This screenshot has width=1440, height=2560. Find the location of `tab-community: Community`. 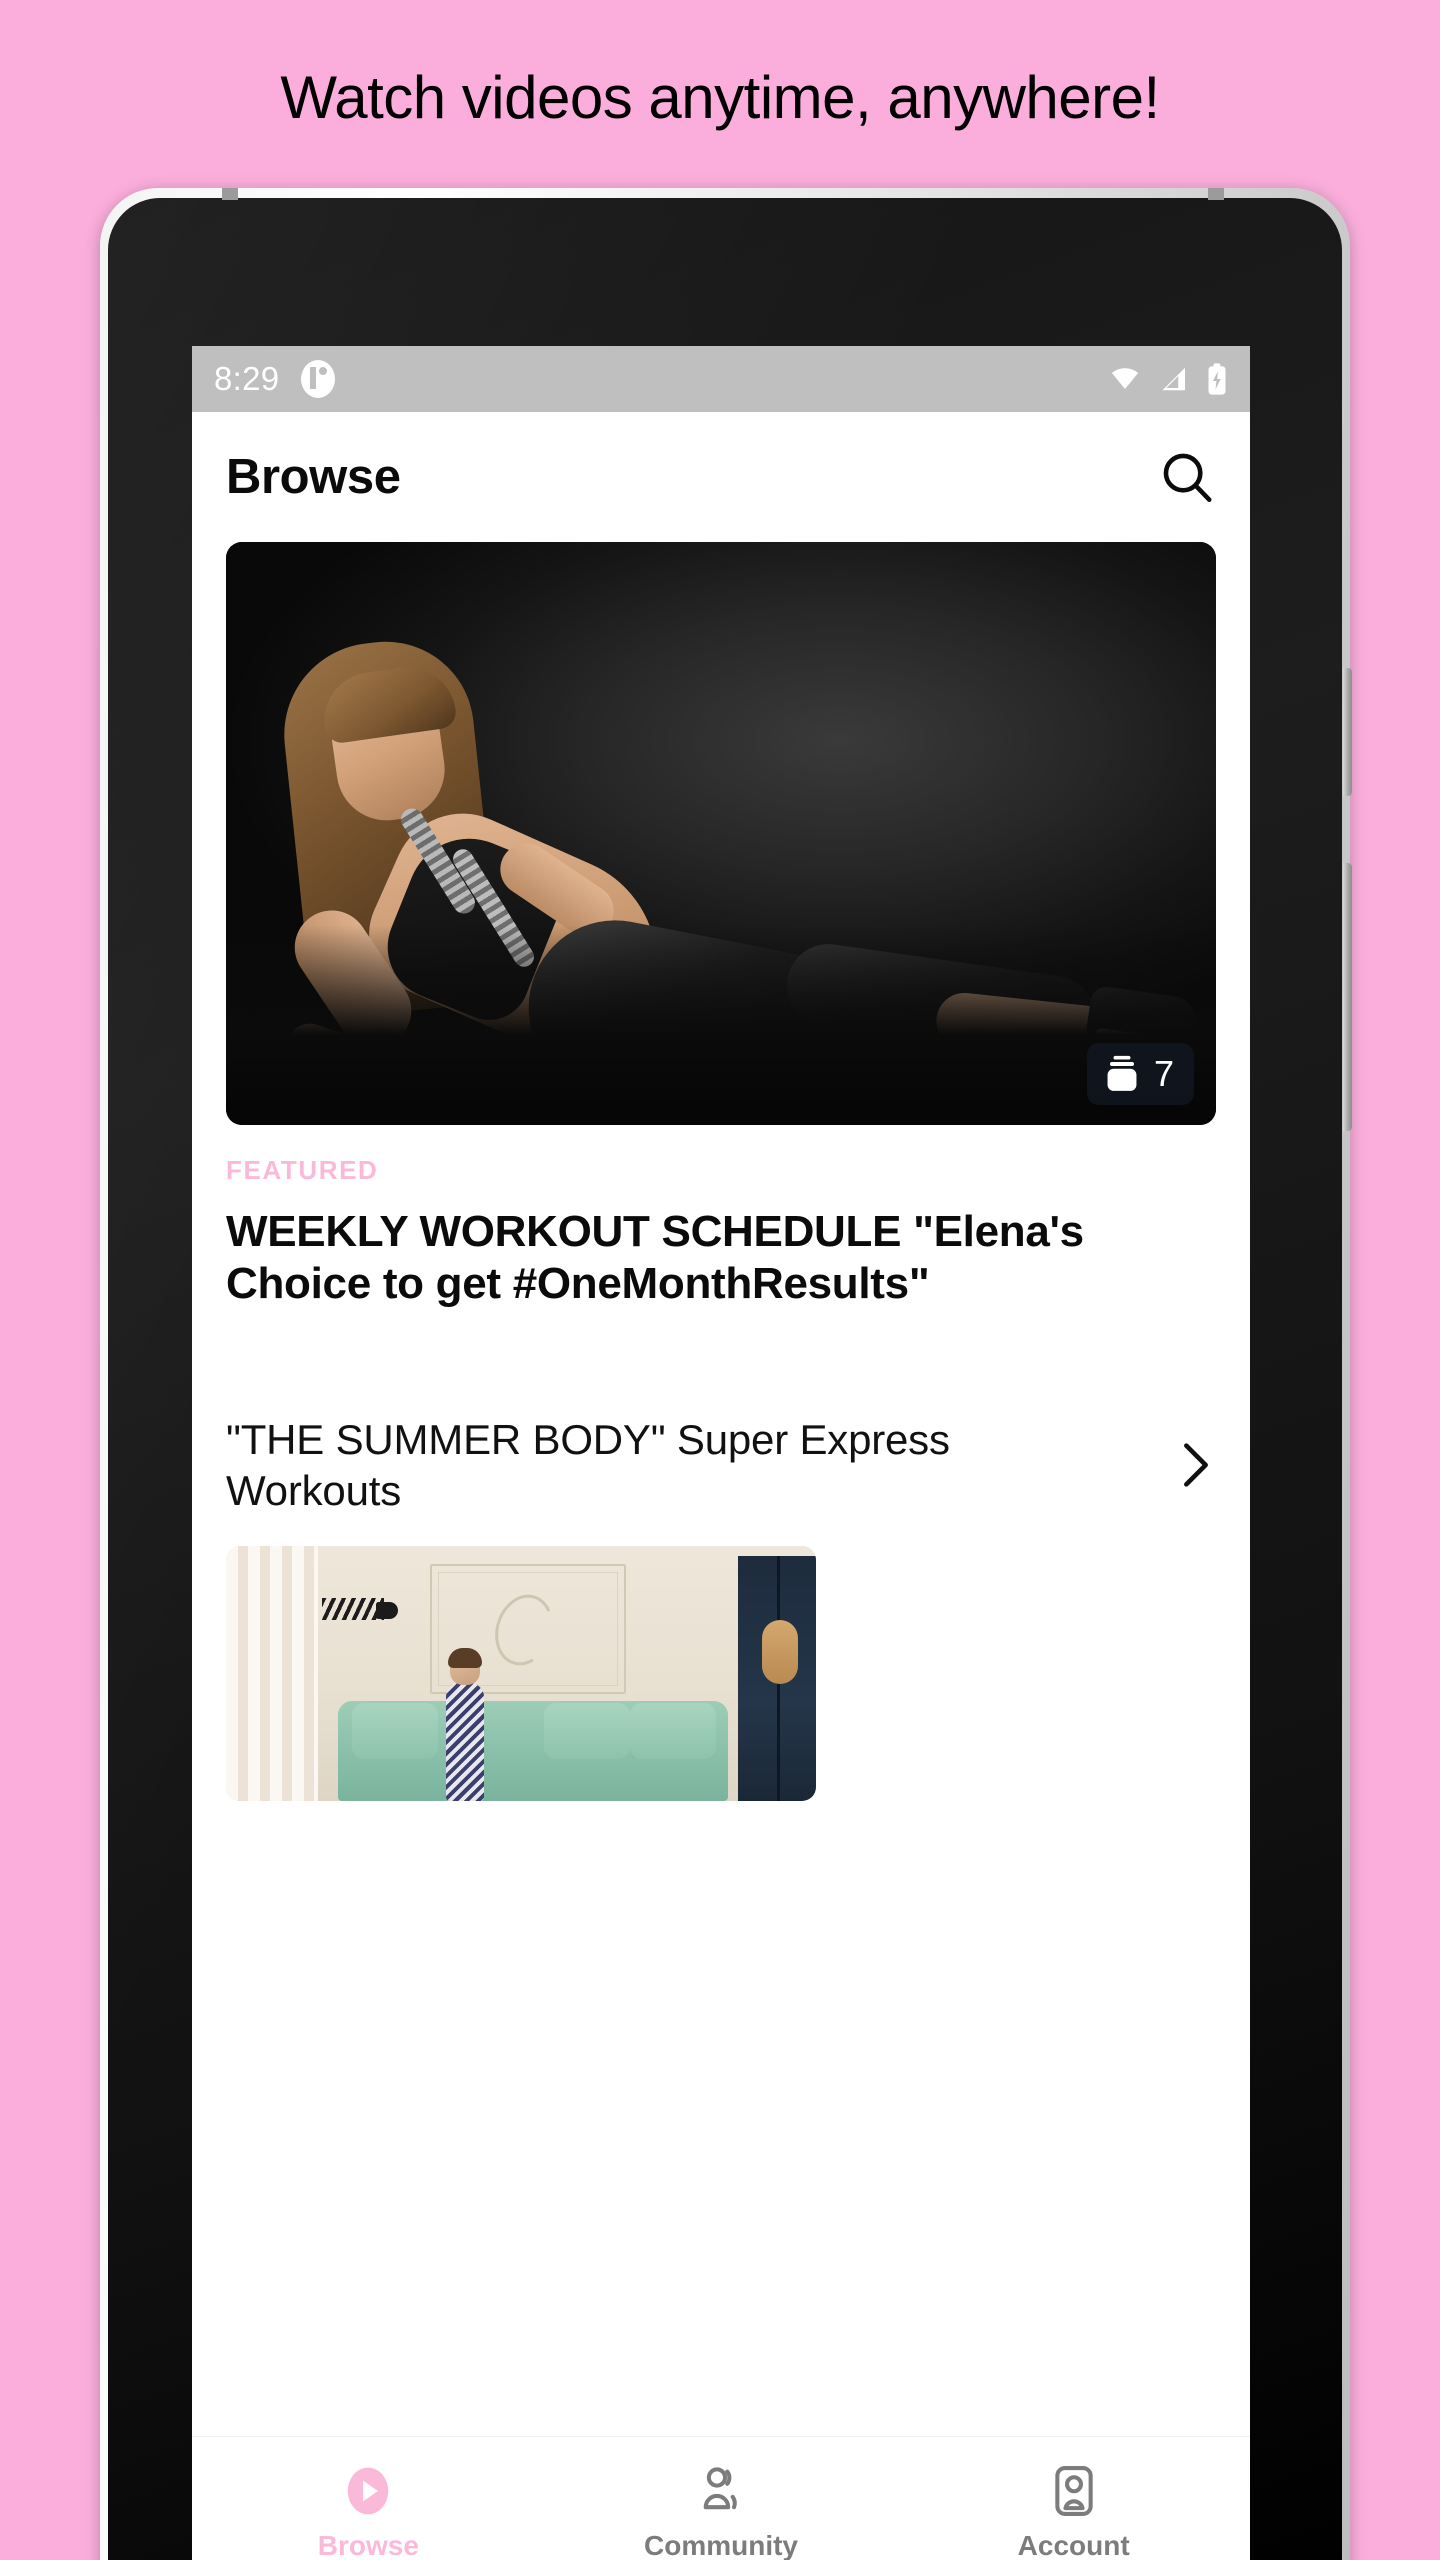

tab-community: Community is located at coordinates (721, 2512).